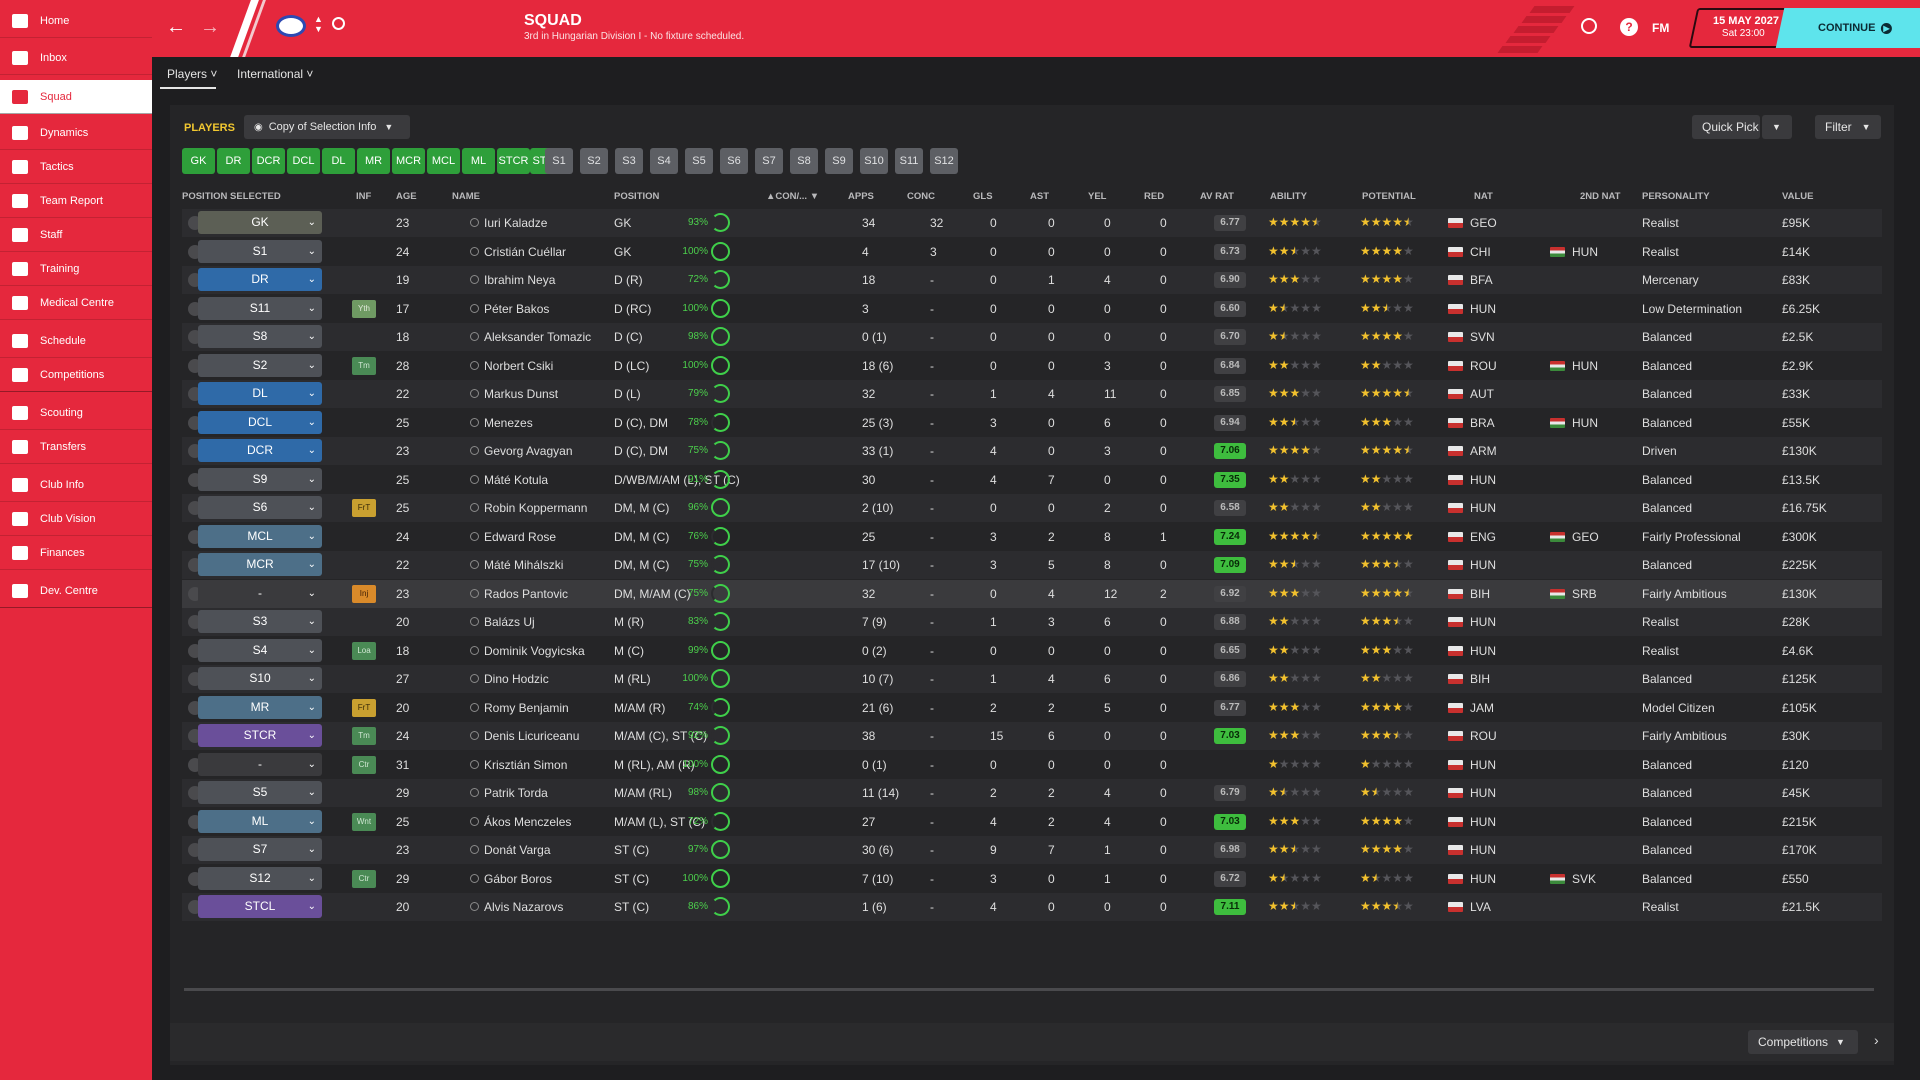 This screenshot has height=1080, width=1920. I want to click on position-select: MR ⌄, so click(260, 707).